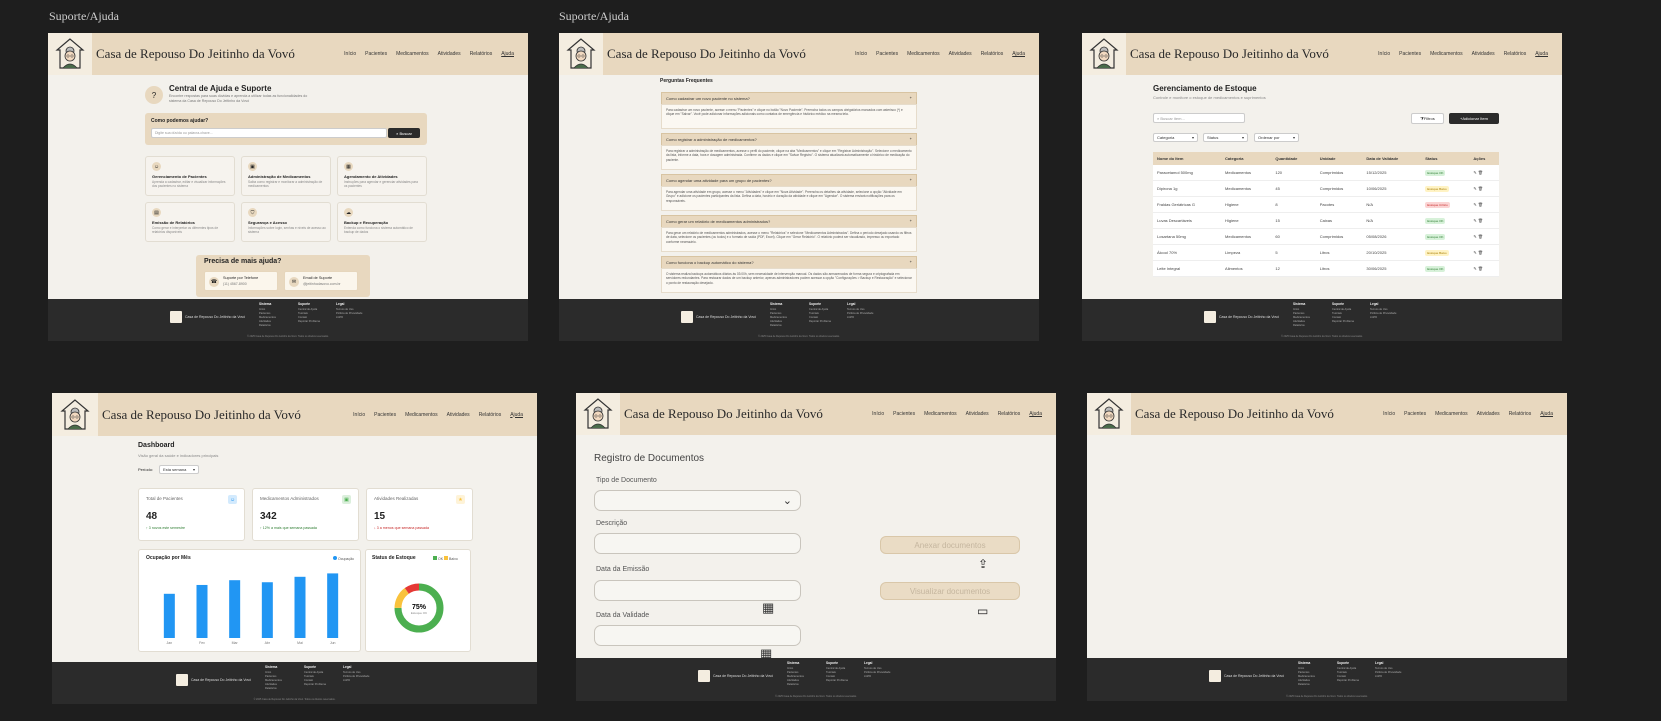  What do you see at coordinates (697, 500) in the screenshot?
I see `doc-type-select: ⌄` at bounding box center [697, 500].